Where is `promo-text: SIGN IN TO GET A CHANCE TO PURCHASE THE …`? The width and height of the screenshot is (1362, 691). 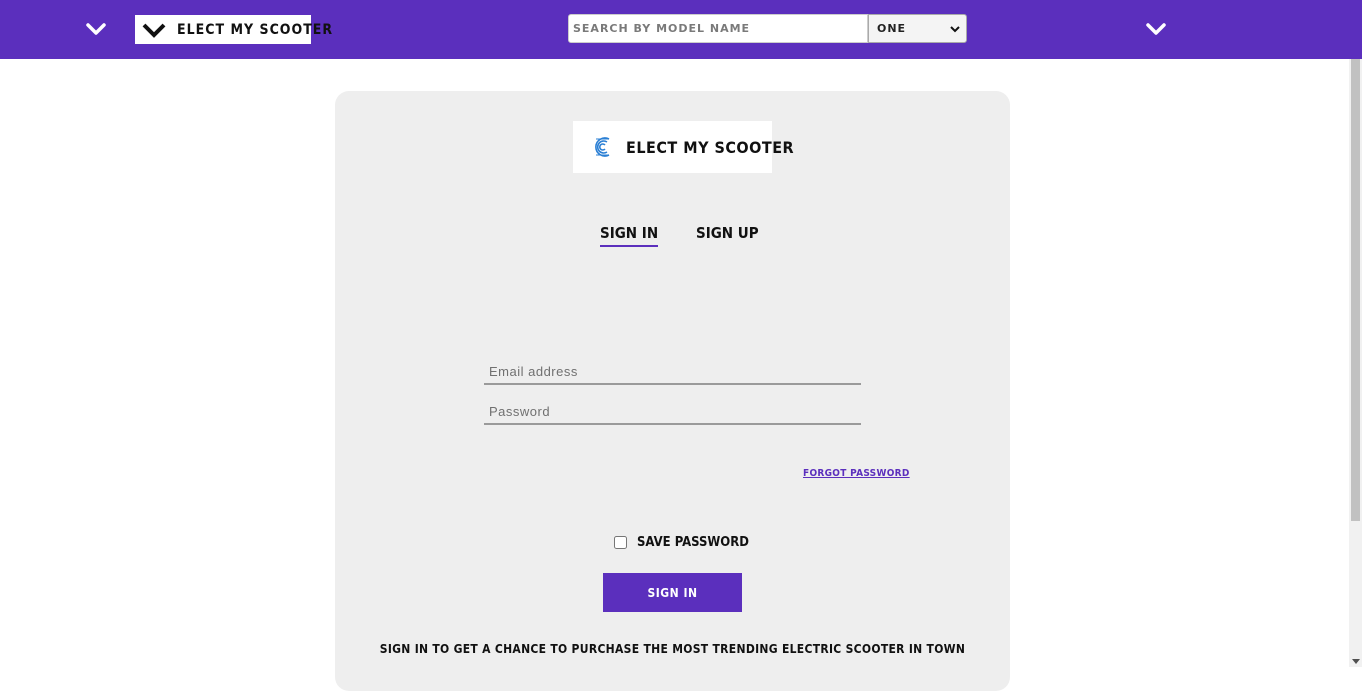
promo-text: SIGN IN TO GET A CHANCE TO PURCHASE THE … is located at coordinates (672, 649).